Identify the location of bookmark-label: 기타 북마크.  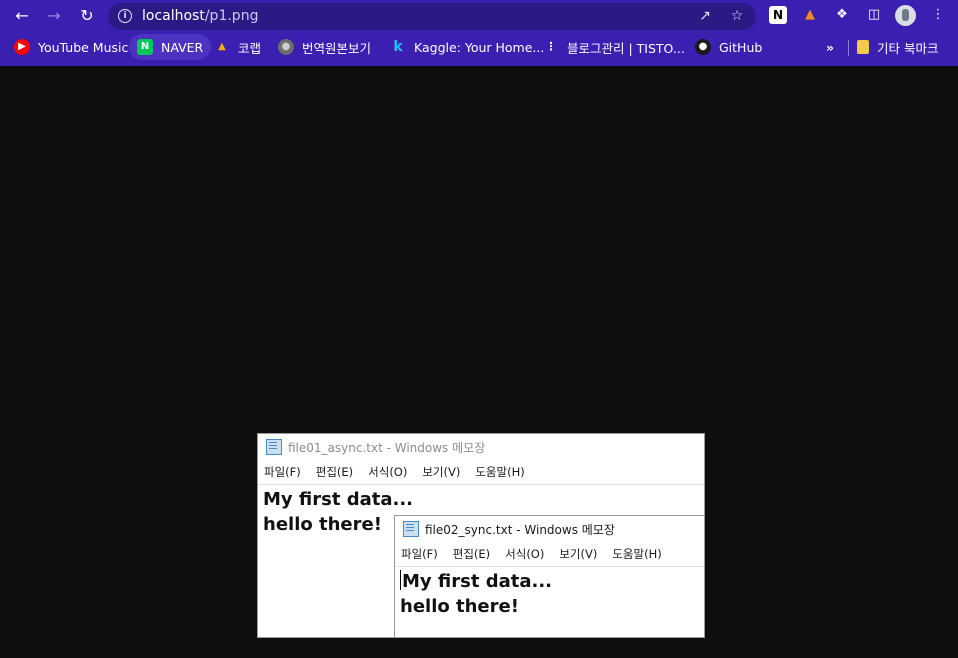
(908, 48).